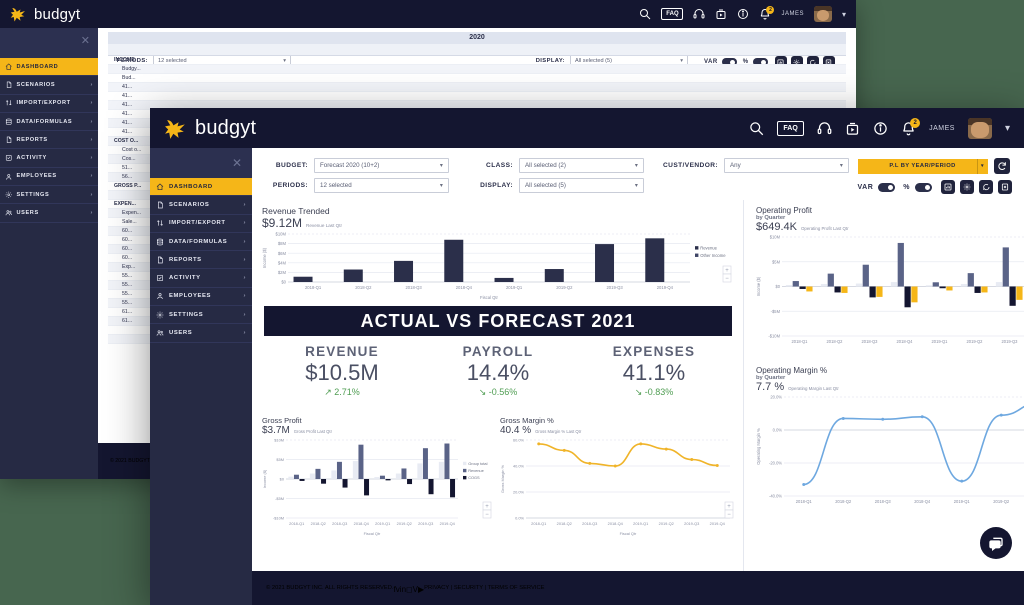 The width and height of the screenshot is (1024, 605). What do you see at coordinates (852, 128) in the screenshot?
I see `video-tutorial-icon` at bounding box center [852, 128].